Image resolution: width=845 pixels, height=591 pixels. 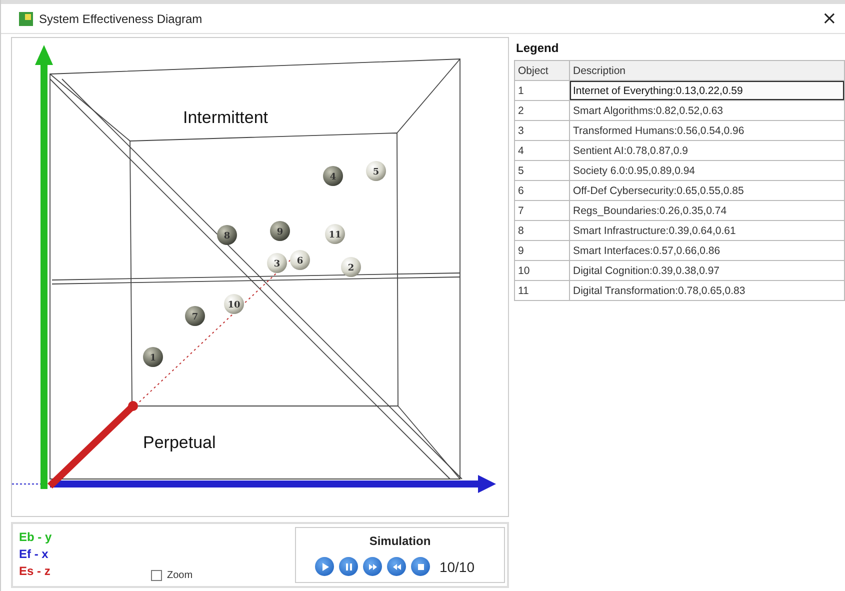 What do you see at coordinates (26, 19) in the screenshot?
I see `app-icon` at bounding box center [26, 19].